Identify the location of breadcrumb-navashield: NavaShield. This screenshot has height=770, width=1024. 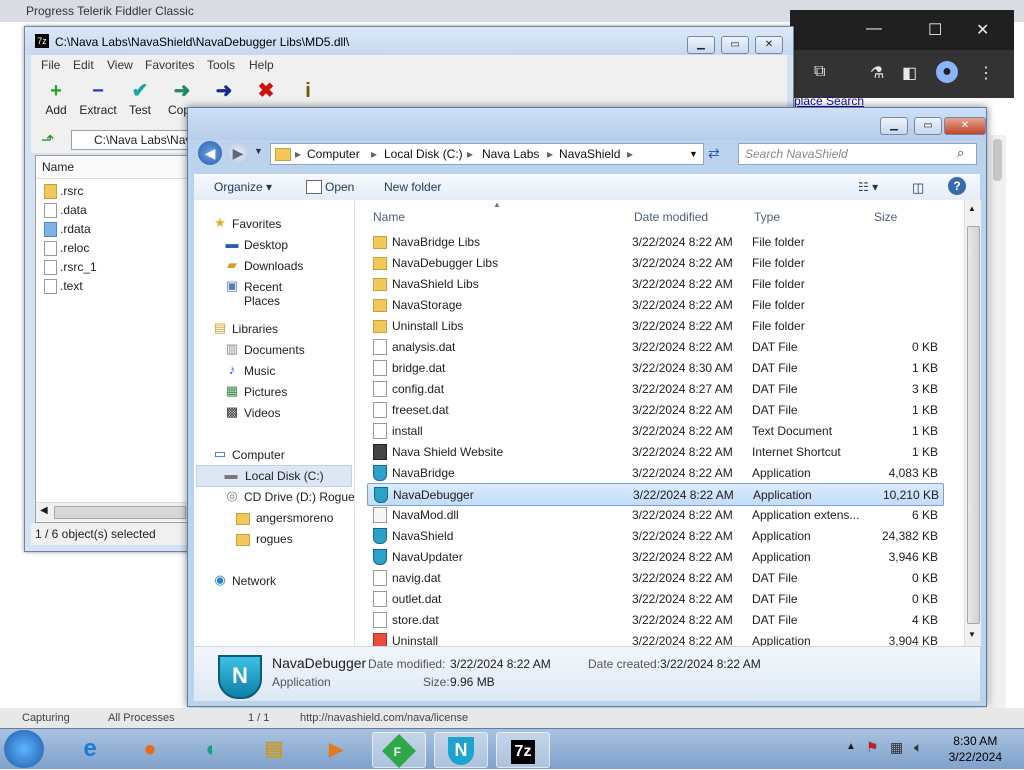
(589, 154).